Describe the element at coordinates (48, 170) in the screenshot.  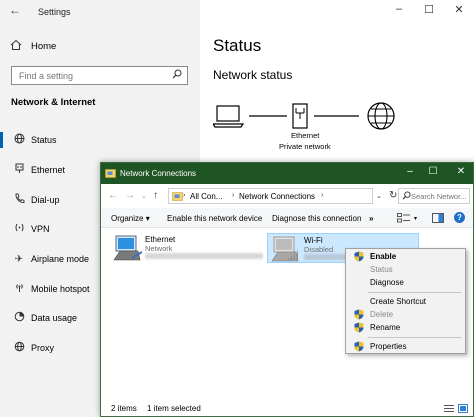
I see `sidebar-item-label: Ethernet` at that location.